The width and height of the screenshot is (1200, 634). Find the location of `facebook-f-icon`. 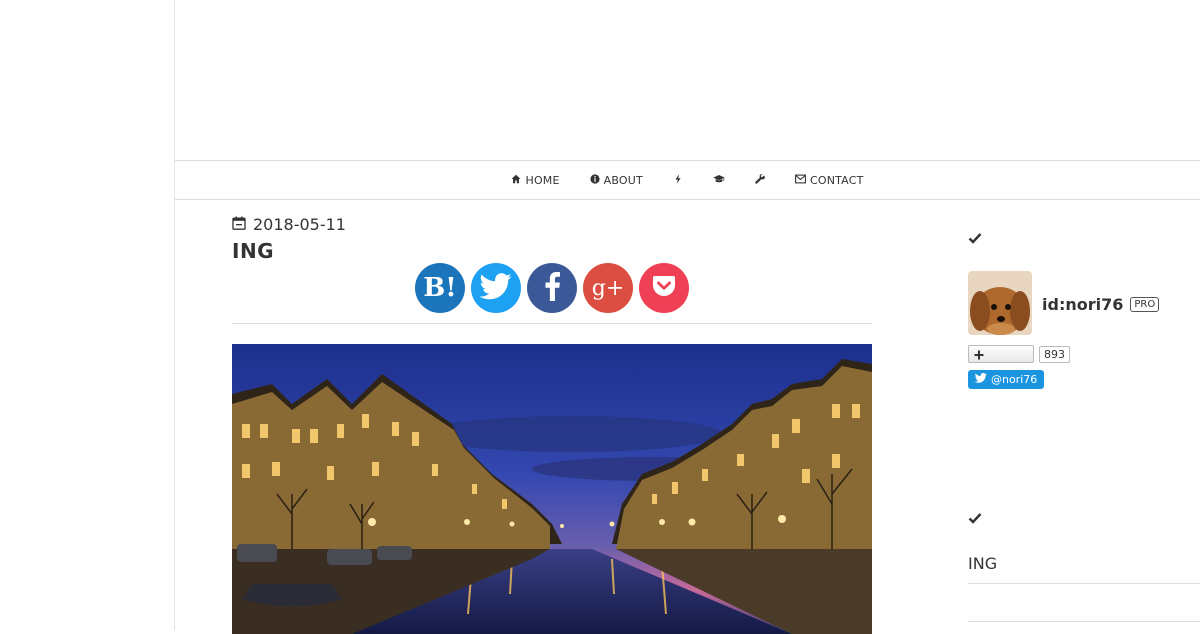

facebook-f-icon is located at coordinates (552, 288).